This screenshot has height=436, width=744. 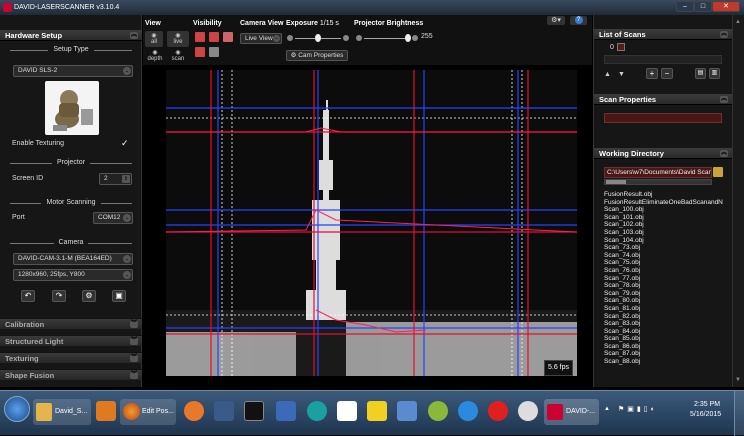 What do you see at coordinates (621, 74) in the screenshot?
I see `move-down-icon: ▼` at bounding box center [621, 74].